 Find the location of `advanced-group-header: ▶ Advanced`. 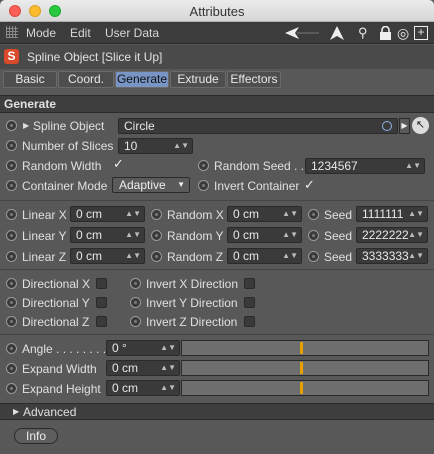

advanced-group-header: ▶ Advanced is located at coordinates (217, 411).